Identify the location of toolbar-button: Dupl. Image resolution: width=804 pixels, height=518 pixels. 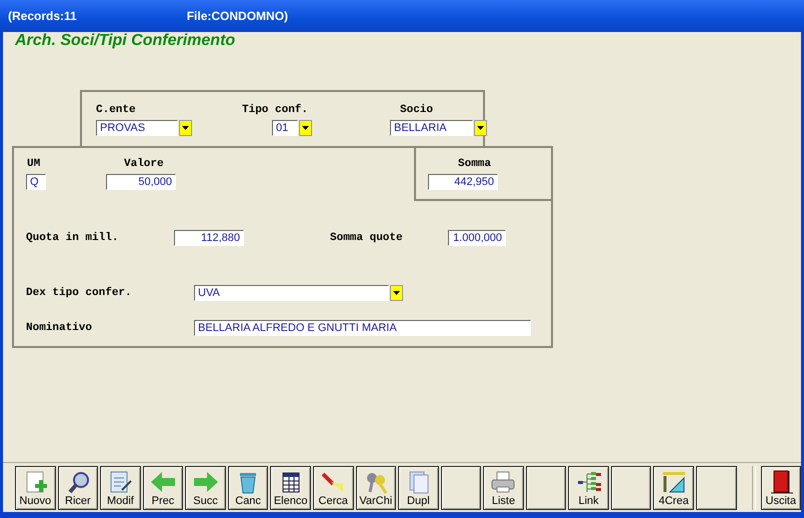
(418, 488).